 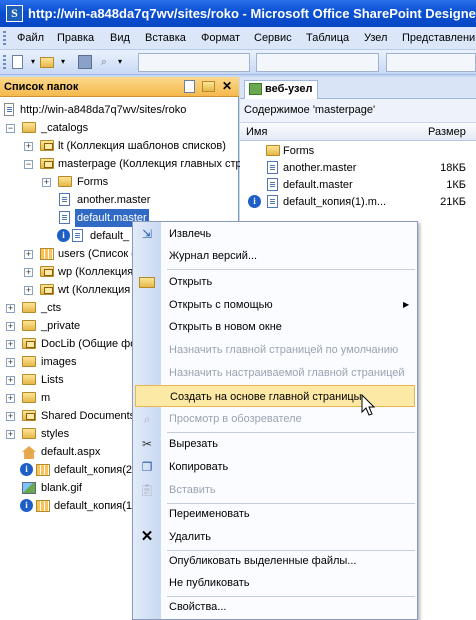 What do you see at coordinates (147, 444) in the screenshot?
I see `scissors-icon: ✂` at bounding box center [147, 444].